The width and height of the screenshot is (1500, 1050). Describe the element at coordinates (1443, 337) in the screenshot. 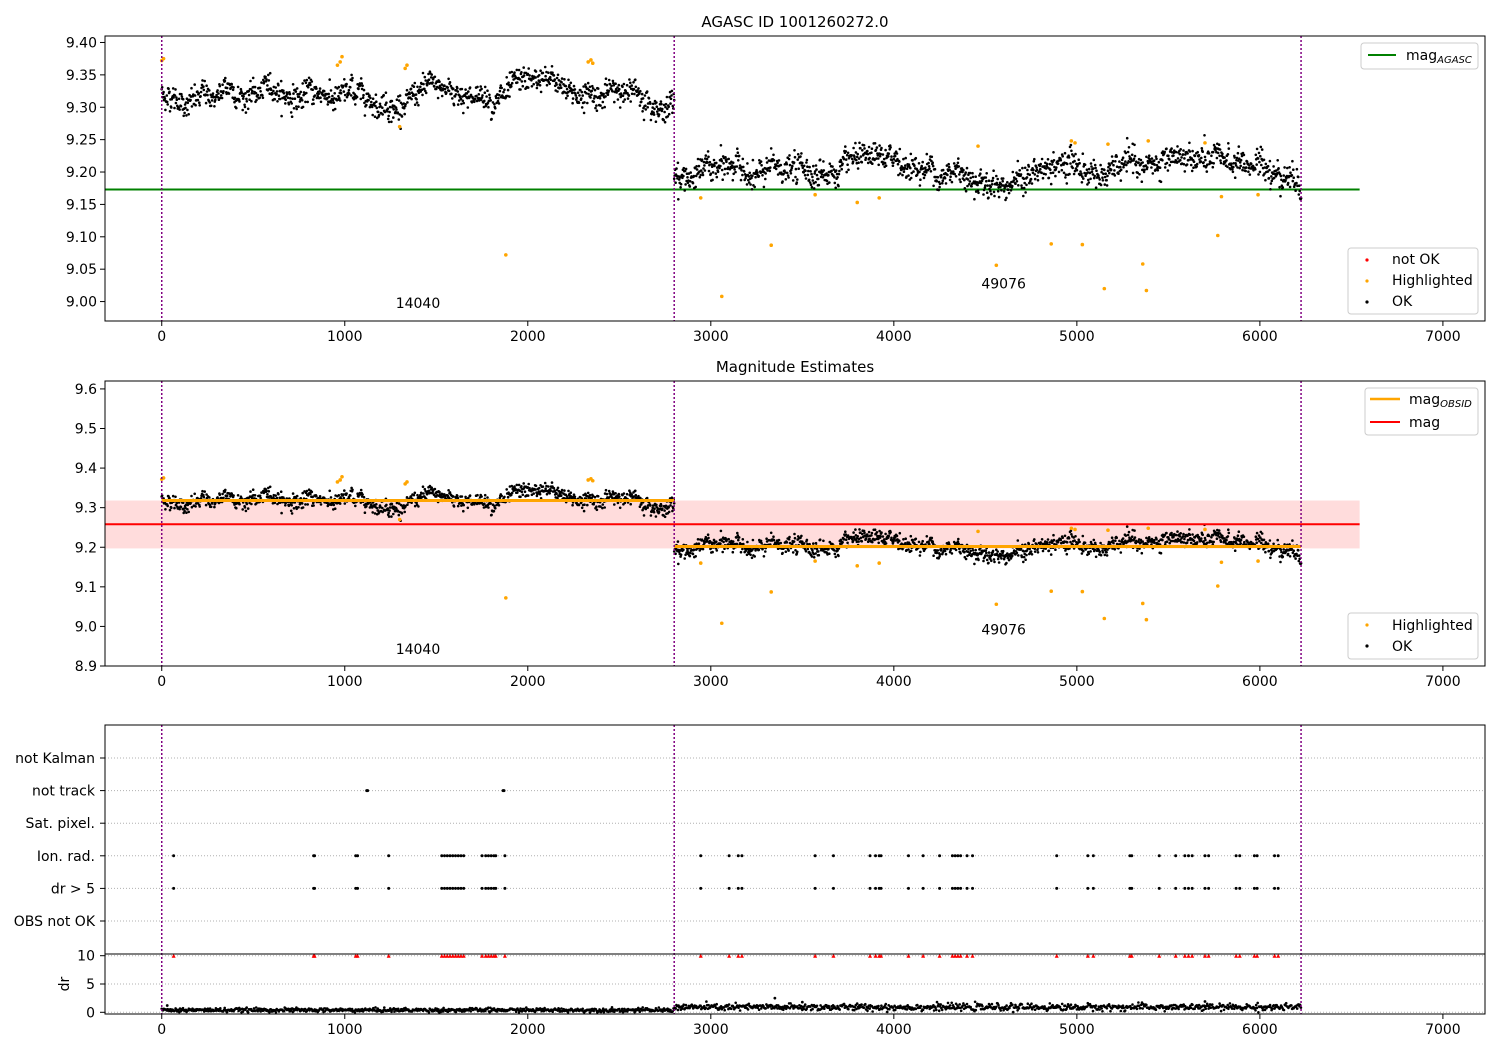

I see `x-tick-label: 7000` at that location.